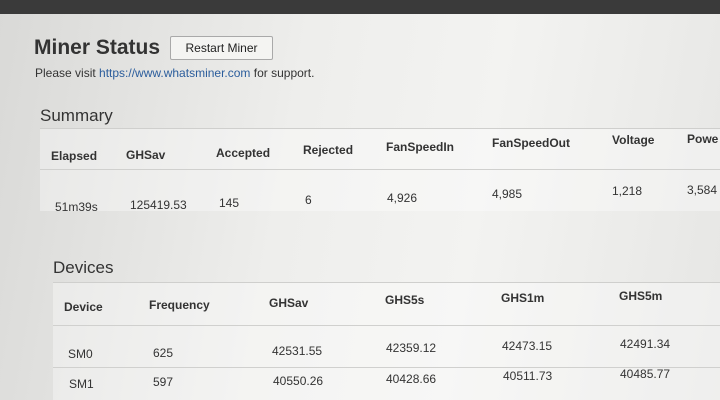 Image resolution: width=720 pixels, height=400 pixels. I want to click on summary-header-power: Powe, so click(703, 139).